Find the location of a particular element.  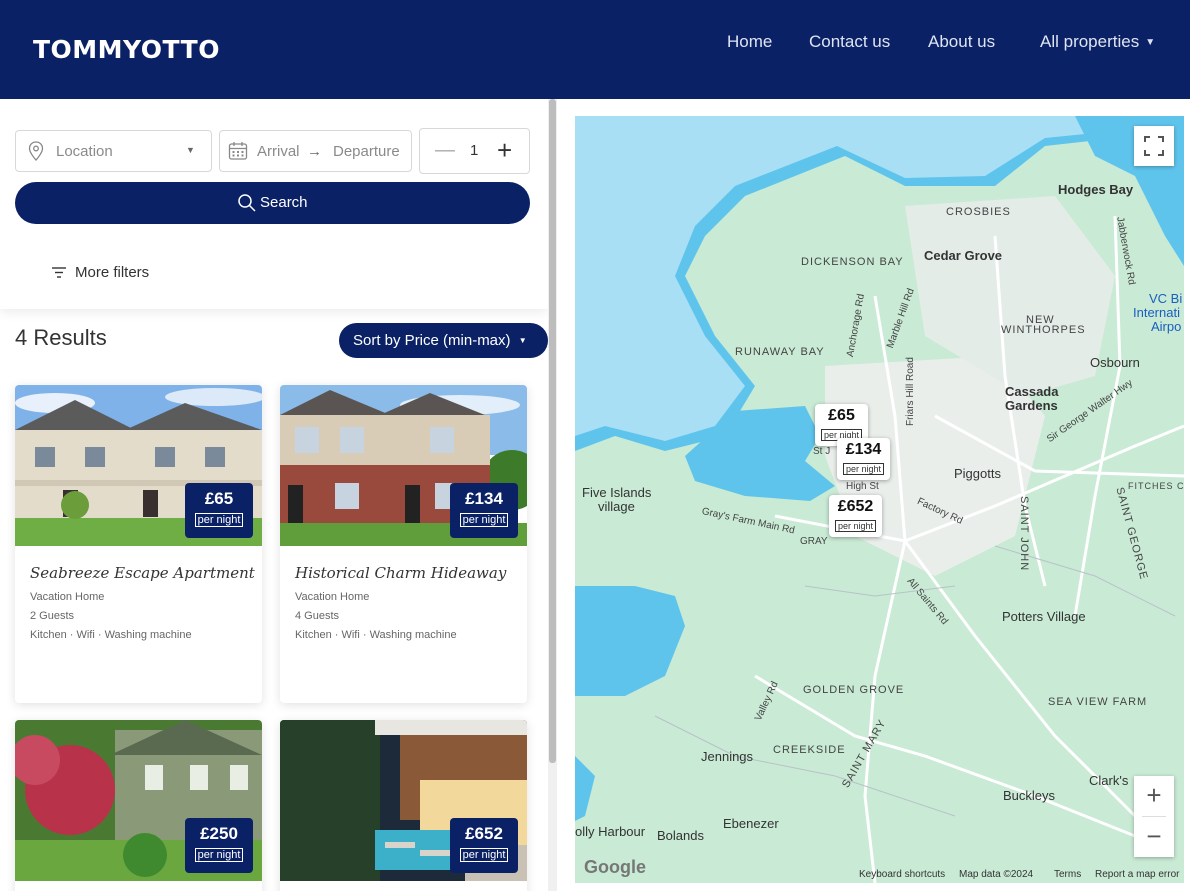

location-pin-icon is located at coordinates (36, 151).